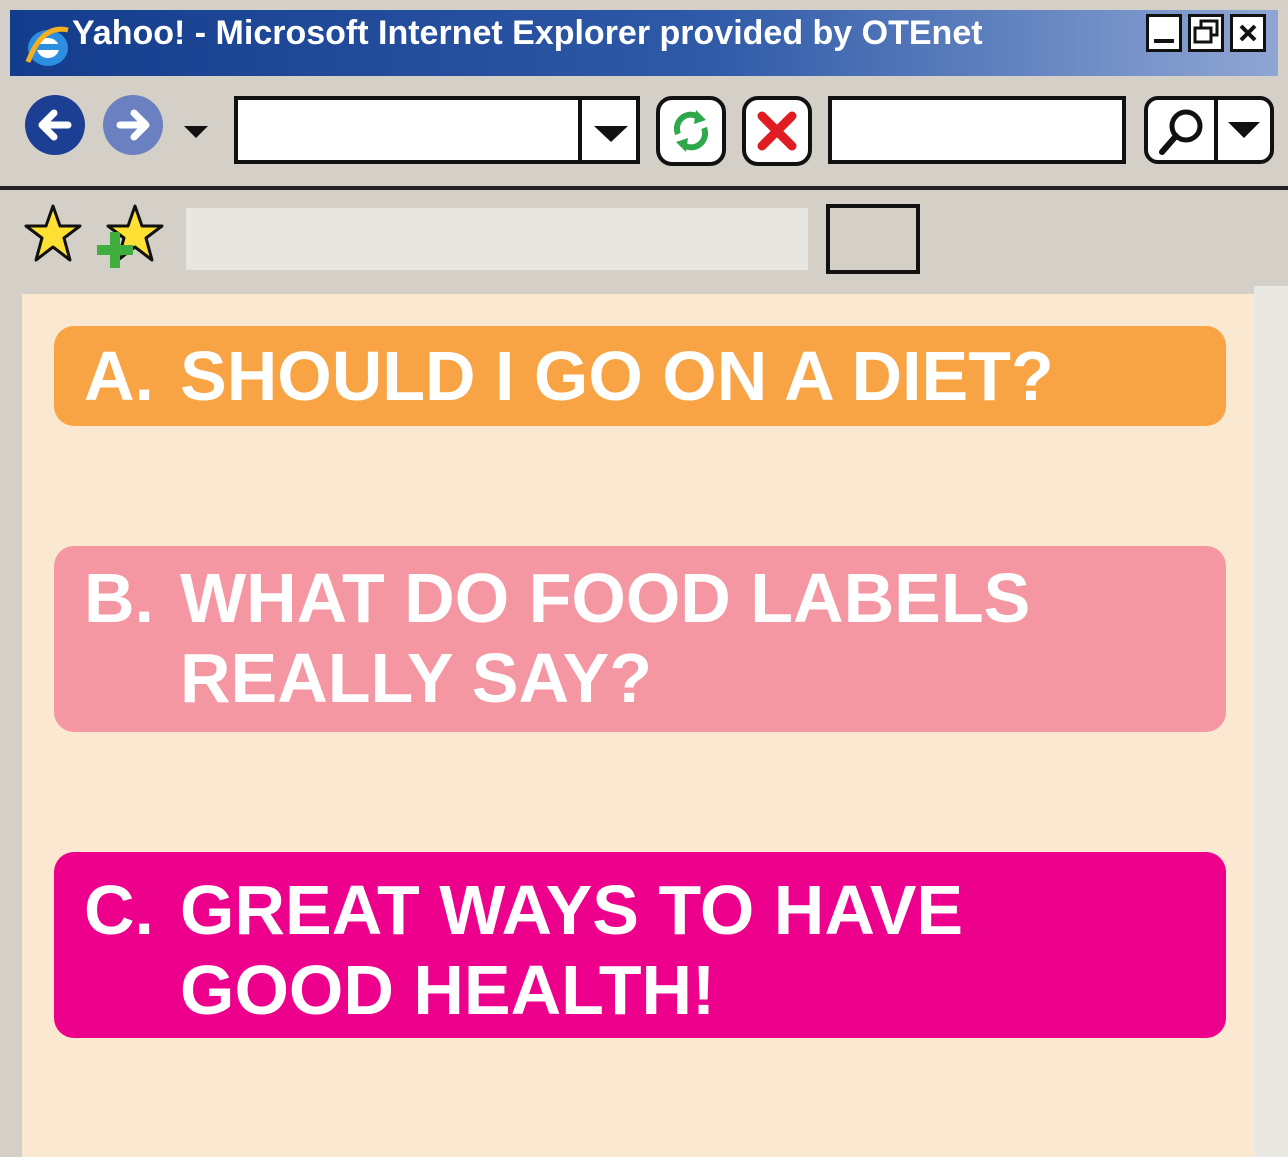 This screenshot has width=1288, height=1157. I want to click on favorites-star-icon, so click(53, 234).